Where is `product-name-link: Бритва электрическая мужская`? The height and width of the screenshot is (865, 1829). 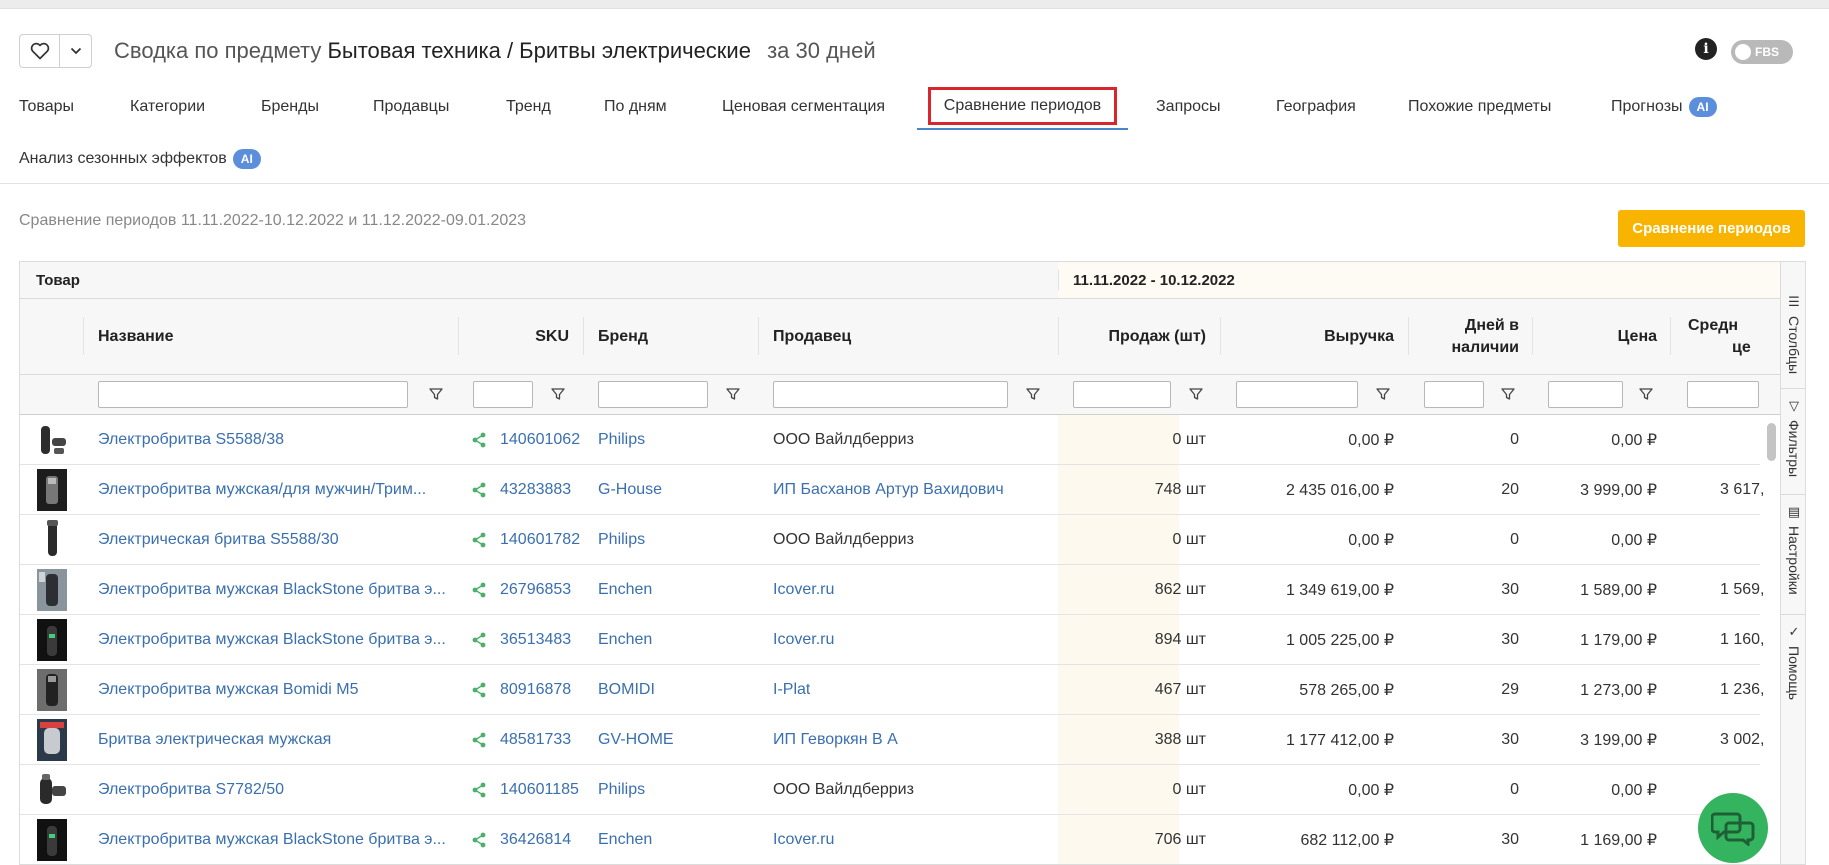
product-name-link: Бритва электрическая мужская is located at coordinates (214, 740).